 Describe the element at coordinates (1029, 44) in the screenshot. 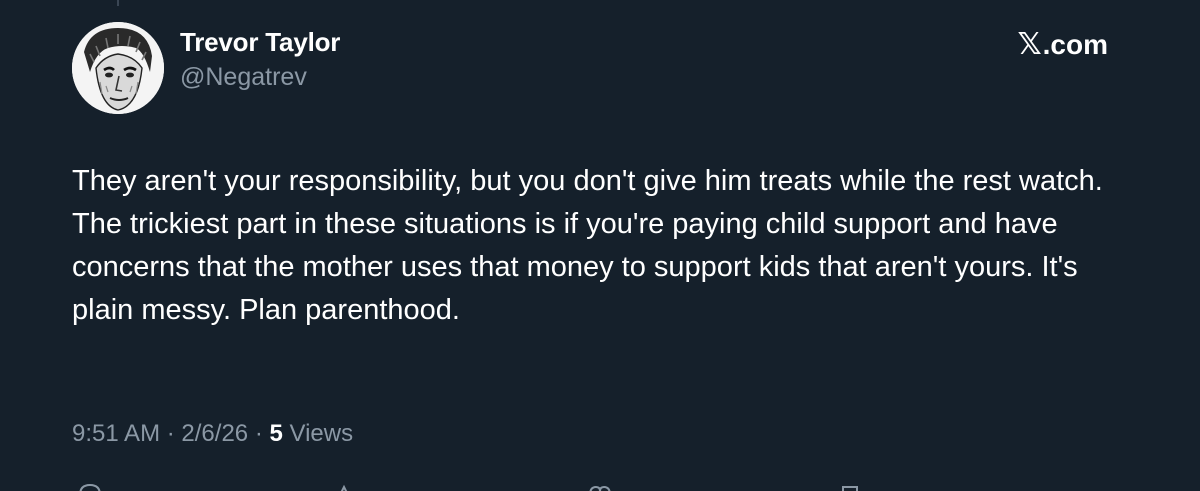

I see `x-logo-icon: 𝕏` at that location.